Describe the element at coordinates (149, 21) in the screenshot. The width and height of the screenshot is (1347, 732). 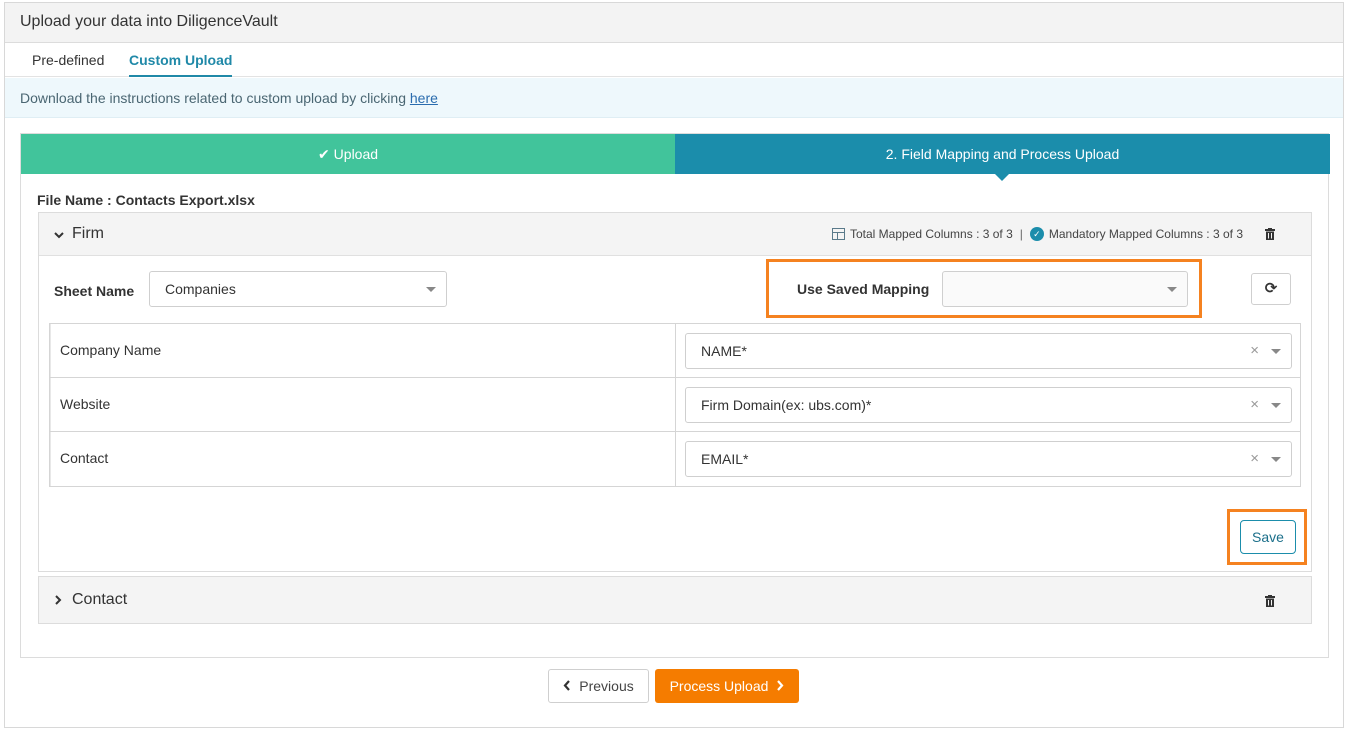
I see `page-title: Upload your data into DiligenceVault` at that location.